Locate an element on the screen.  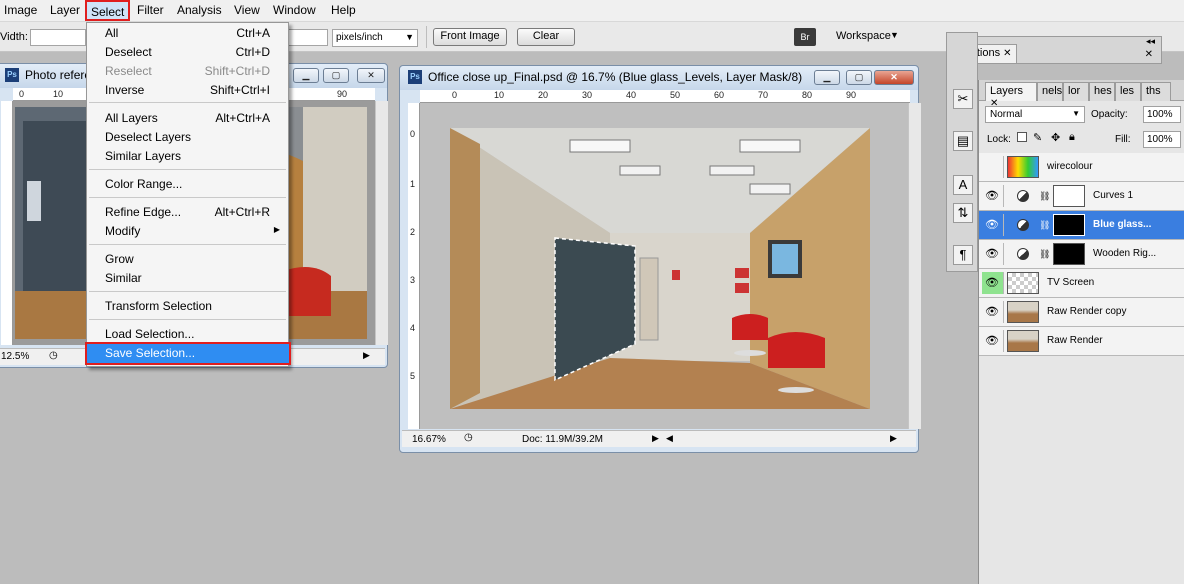
menu-image: Image is located at coordinates (20, 10).